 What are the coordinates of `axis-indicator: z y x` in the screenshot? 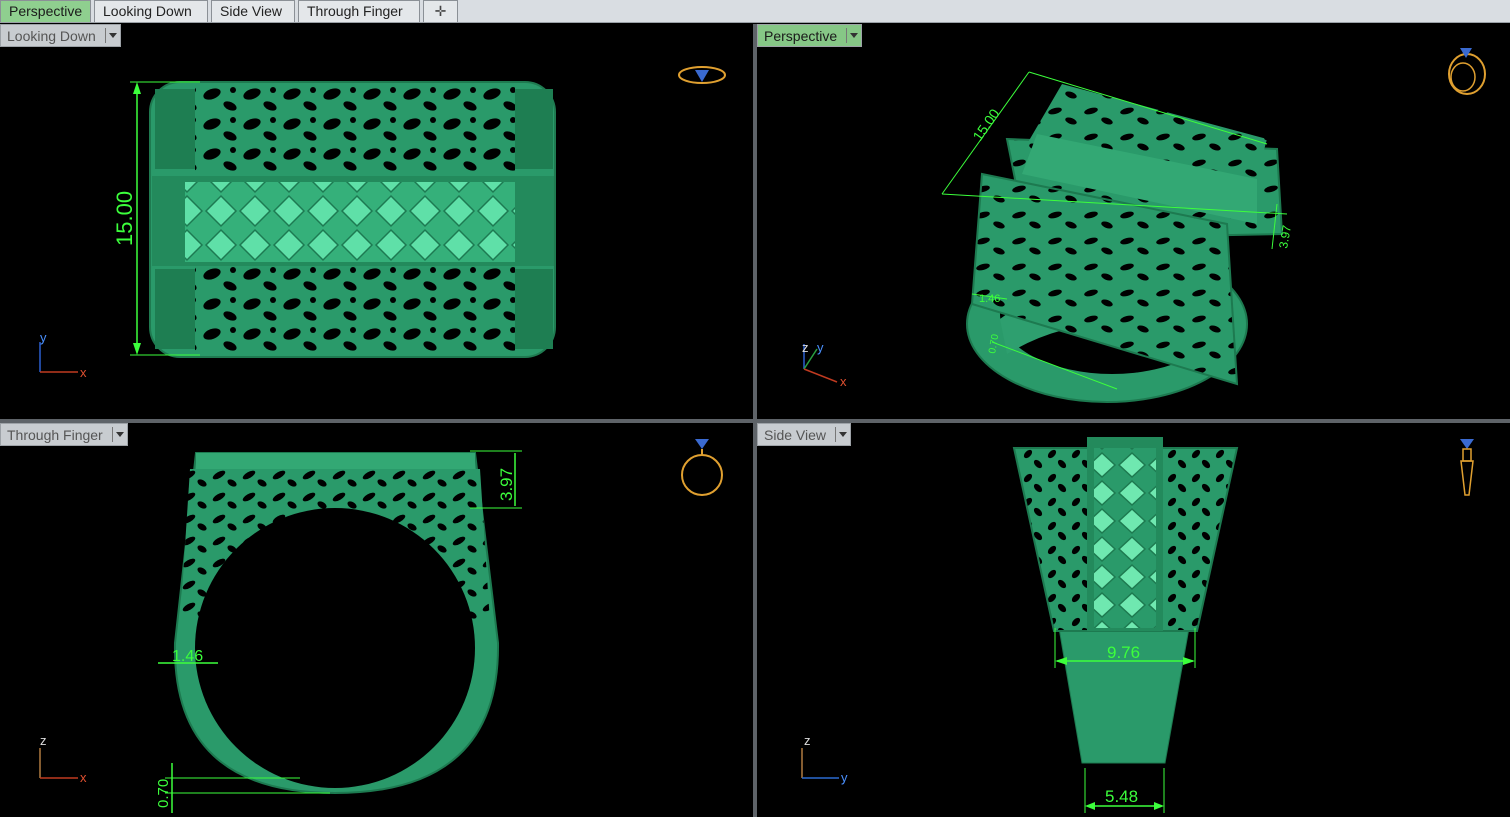 It's located at (824, 364).